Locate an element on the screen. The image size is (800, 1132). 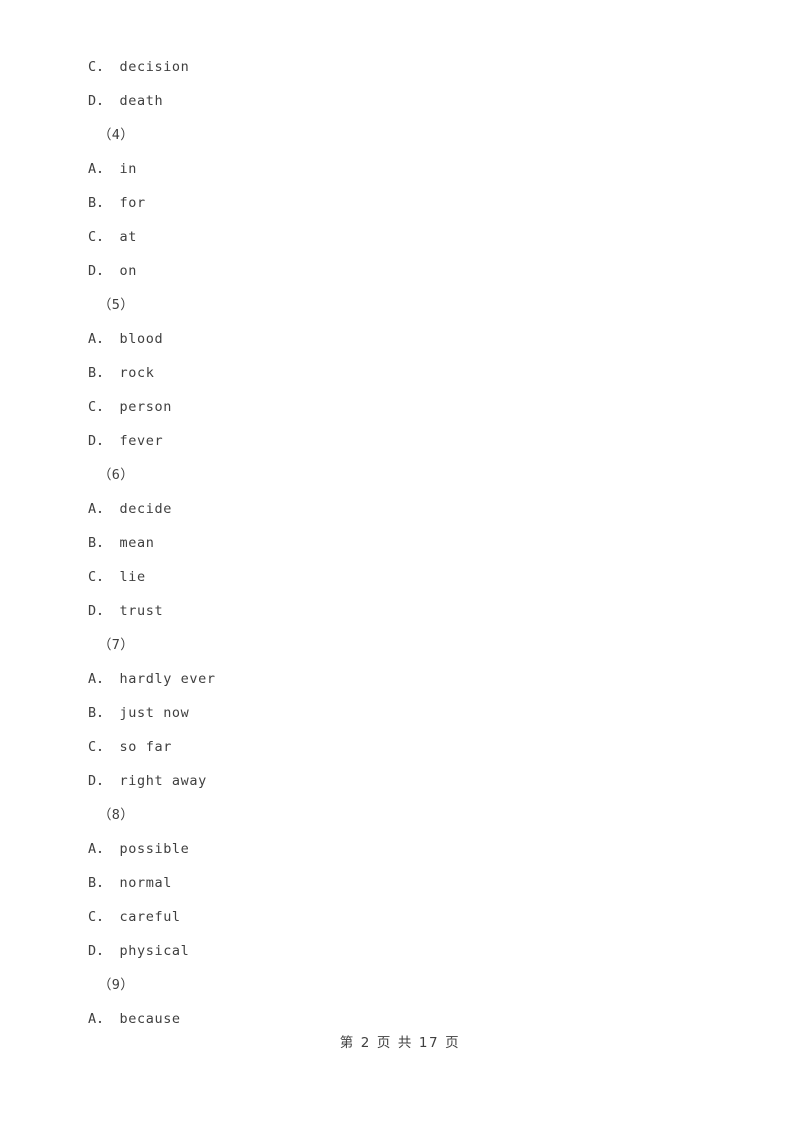
answer-option: D． death is located at coordinates (126, 101).